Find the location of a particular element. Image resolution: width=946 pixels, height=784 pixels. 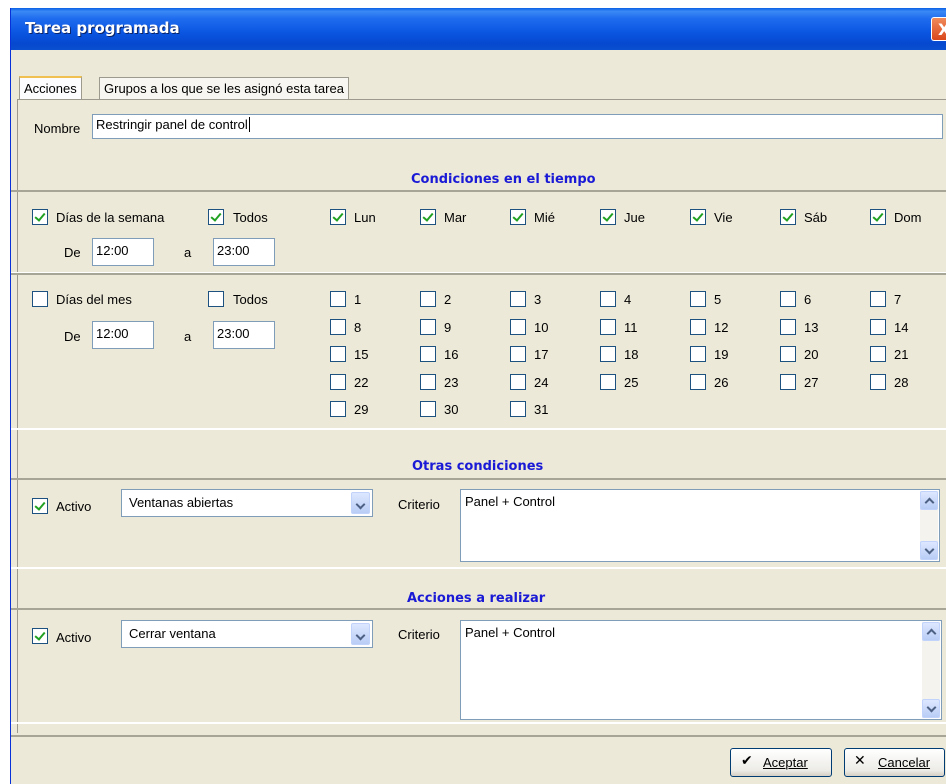

month-day-29-checkbox is located at coordinates (338, 409).